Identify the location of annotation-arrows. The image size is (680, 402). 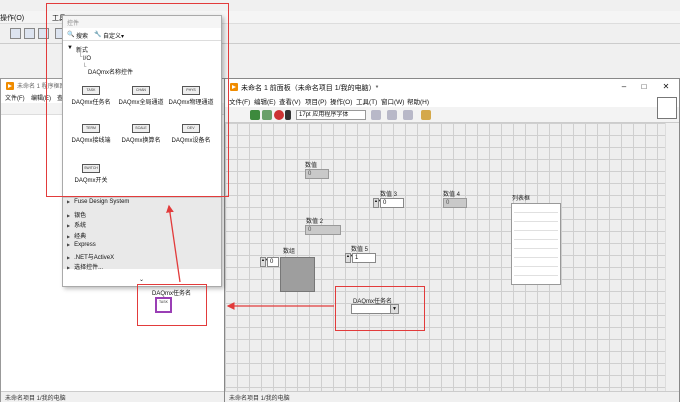
(250, 257).